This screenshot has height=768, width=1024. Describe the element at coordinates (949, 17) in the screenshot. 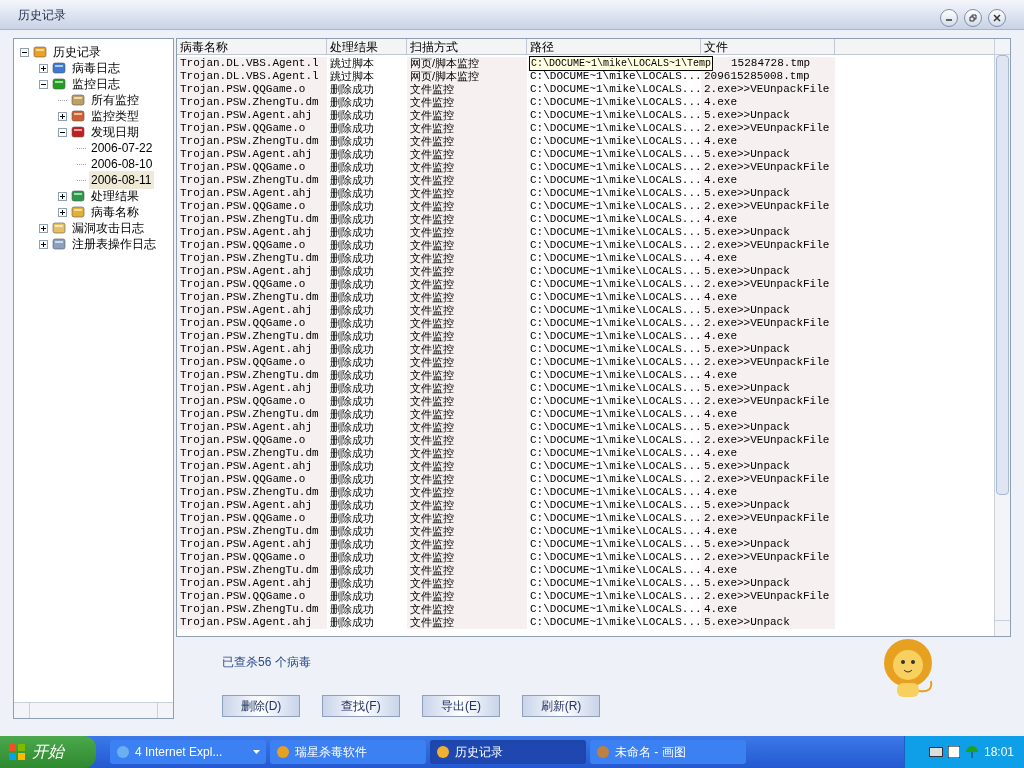

I see `minimize-button` at that location.